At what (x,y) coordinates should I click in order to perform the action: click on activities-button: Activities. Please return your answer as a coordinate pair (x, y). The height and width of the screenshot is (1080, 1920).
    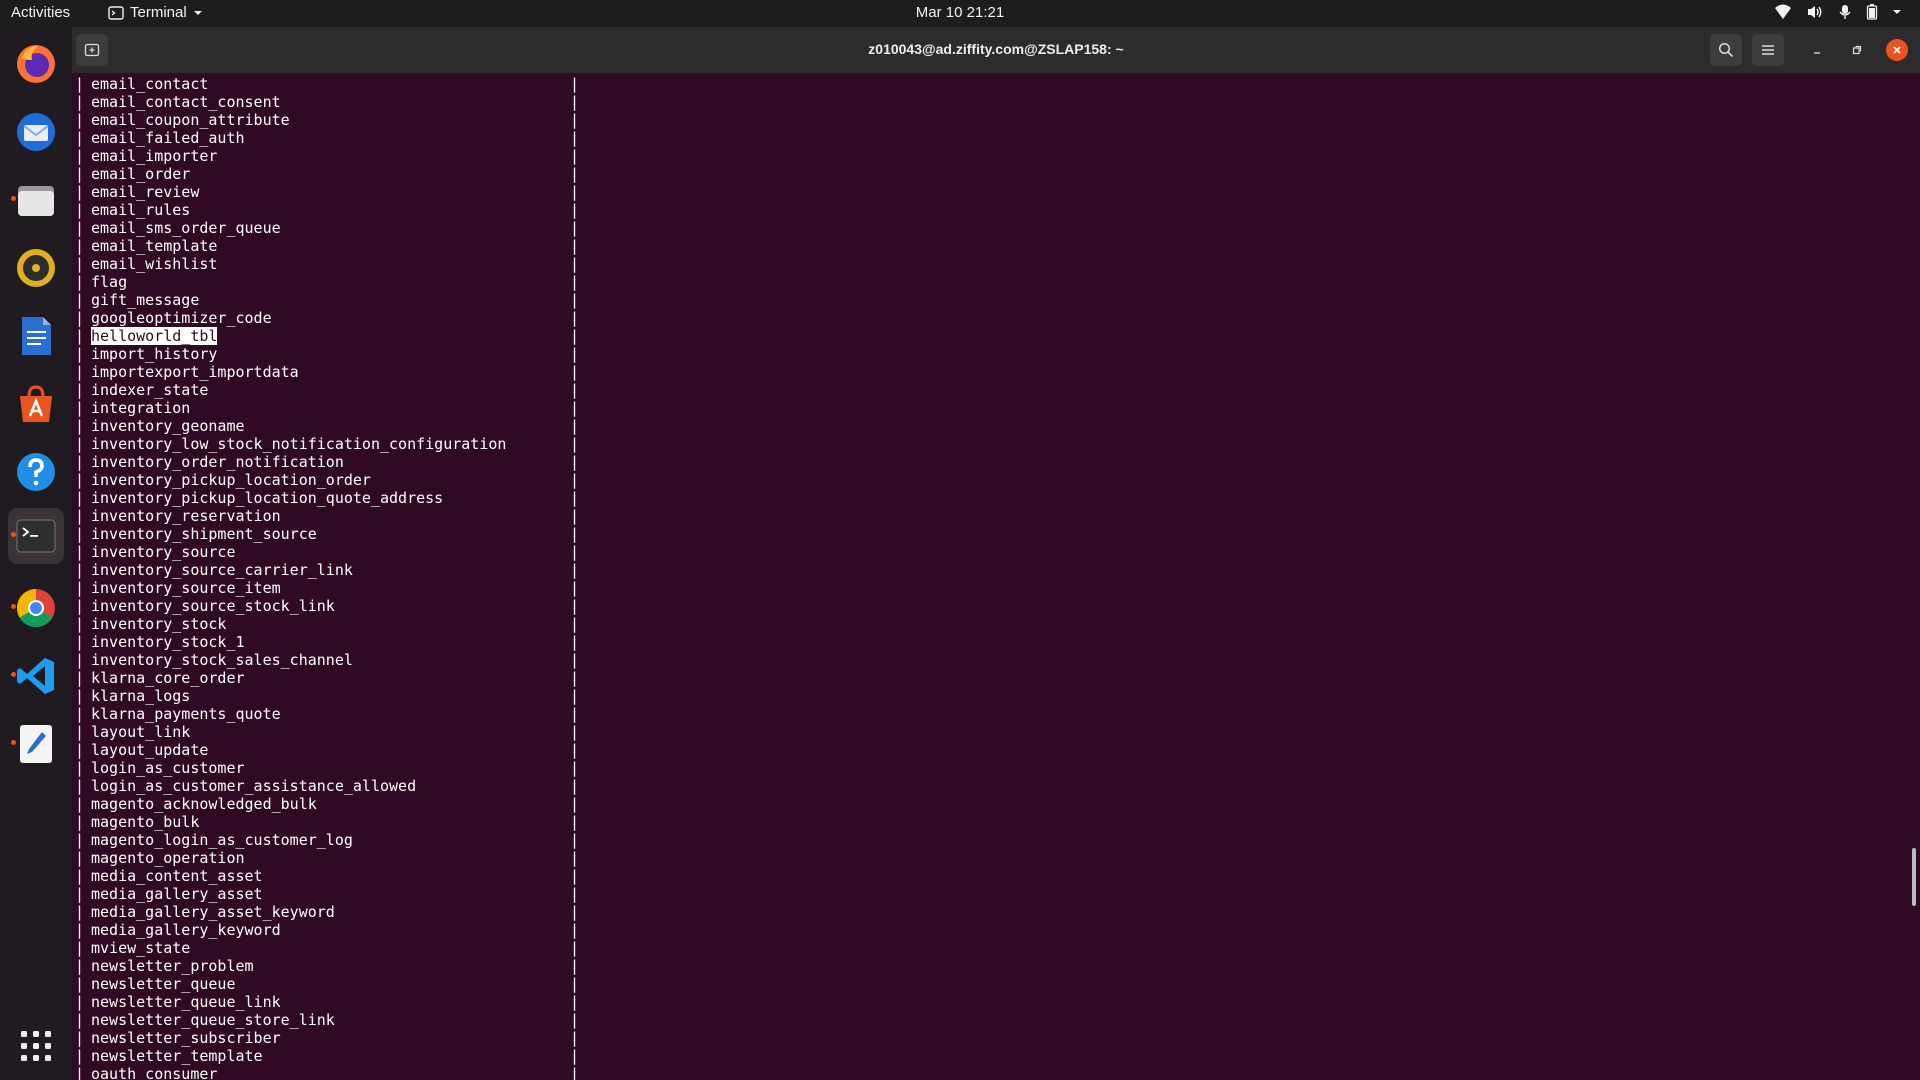
    Looking at the image, I should click on (40, 12).